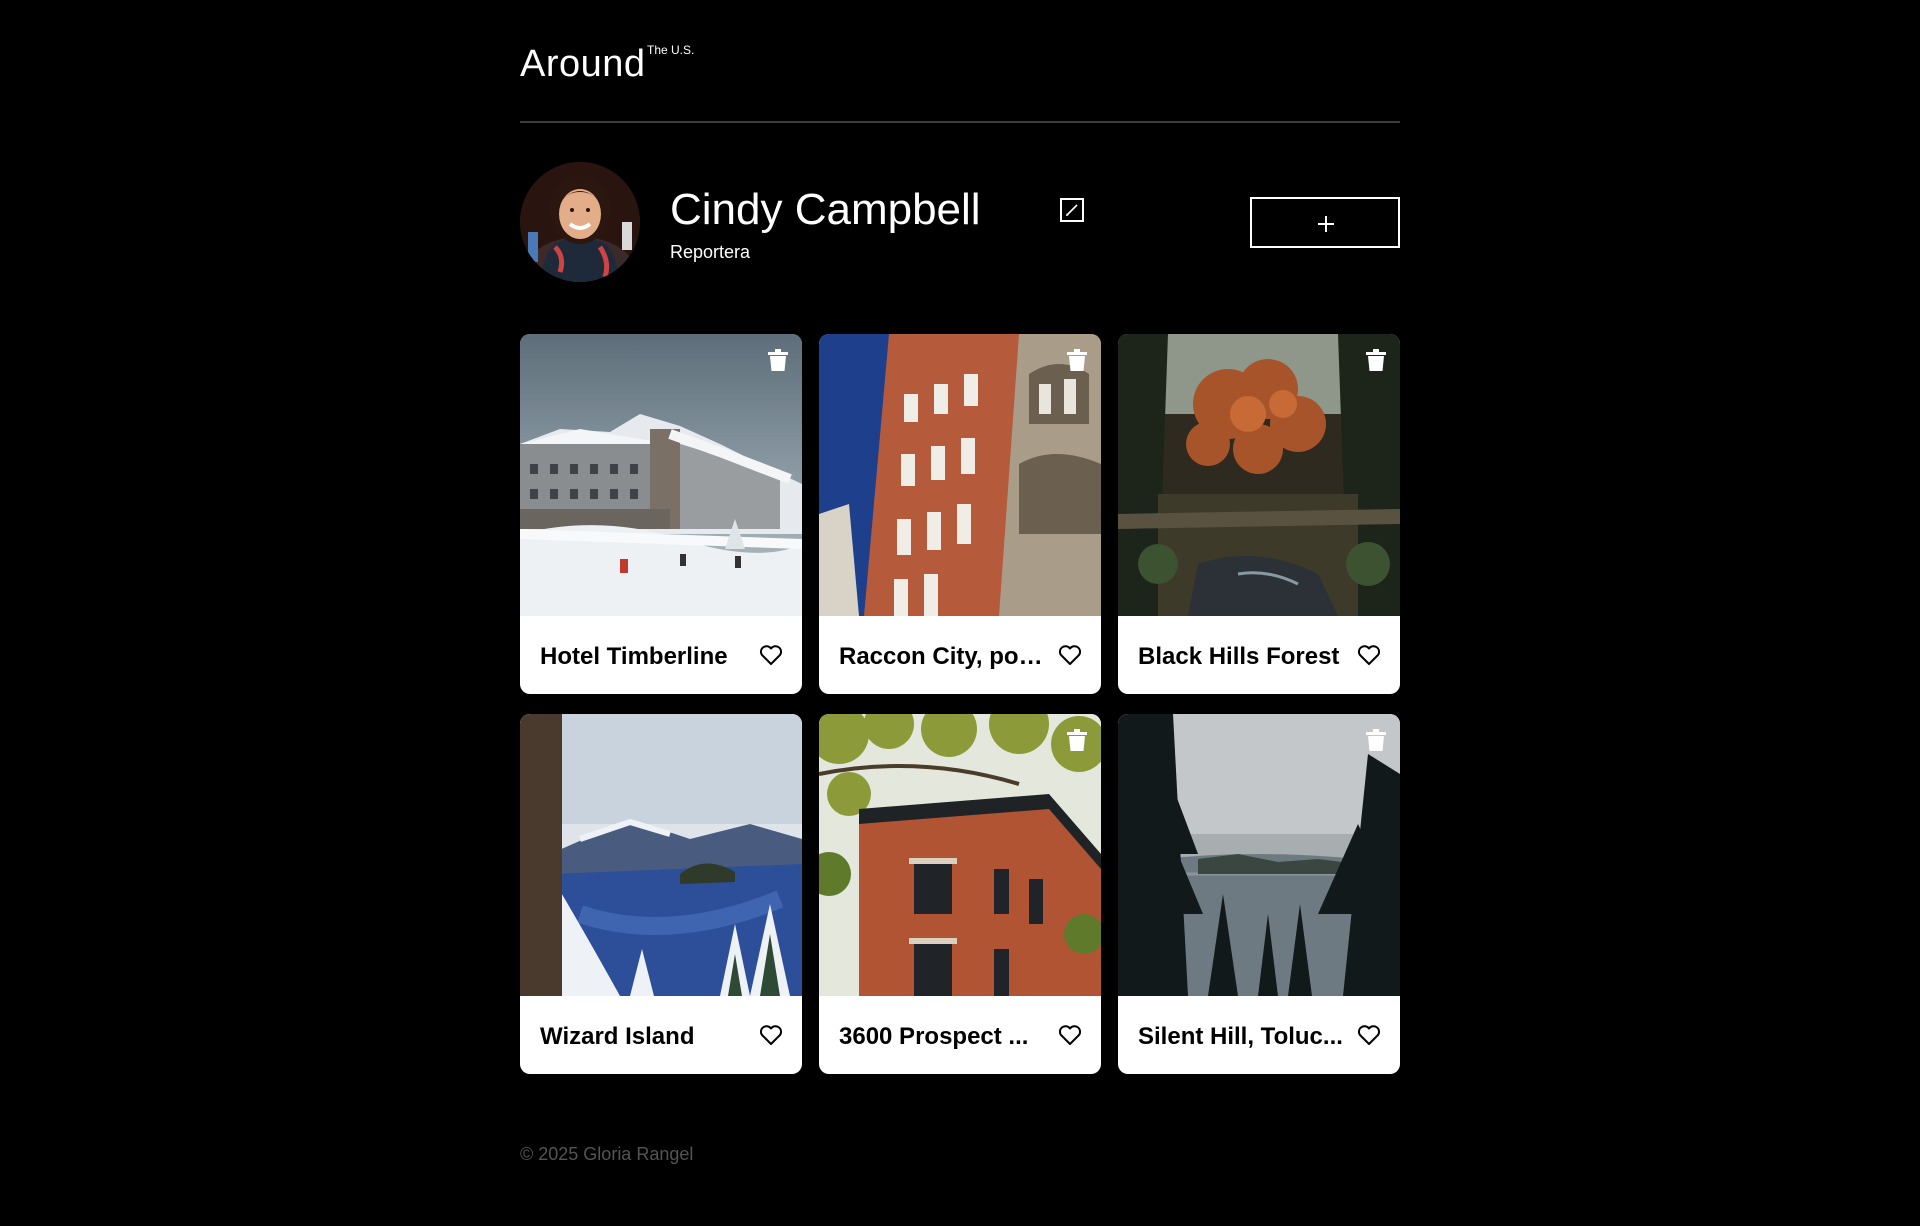 This screenshot has width=1920, height=1226. I want to click on brick-building-image, so click(960, 475).